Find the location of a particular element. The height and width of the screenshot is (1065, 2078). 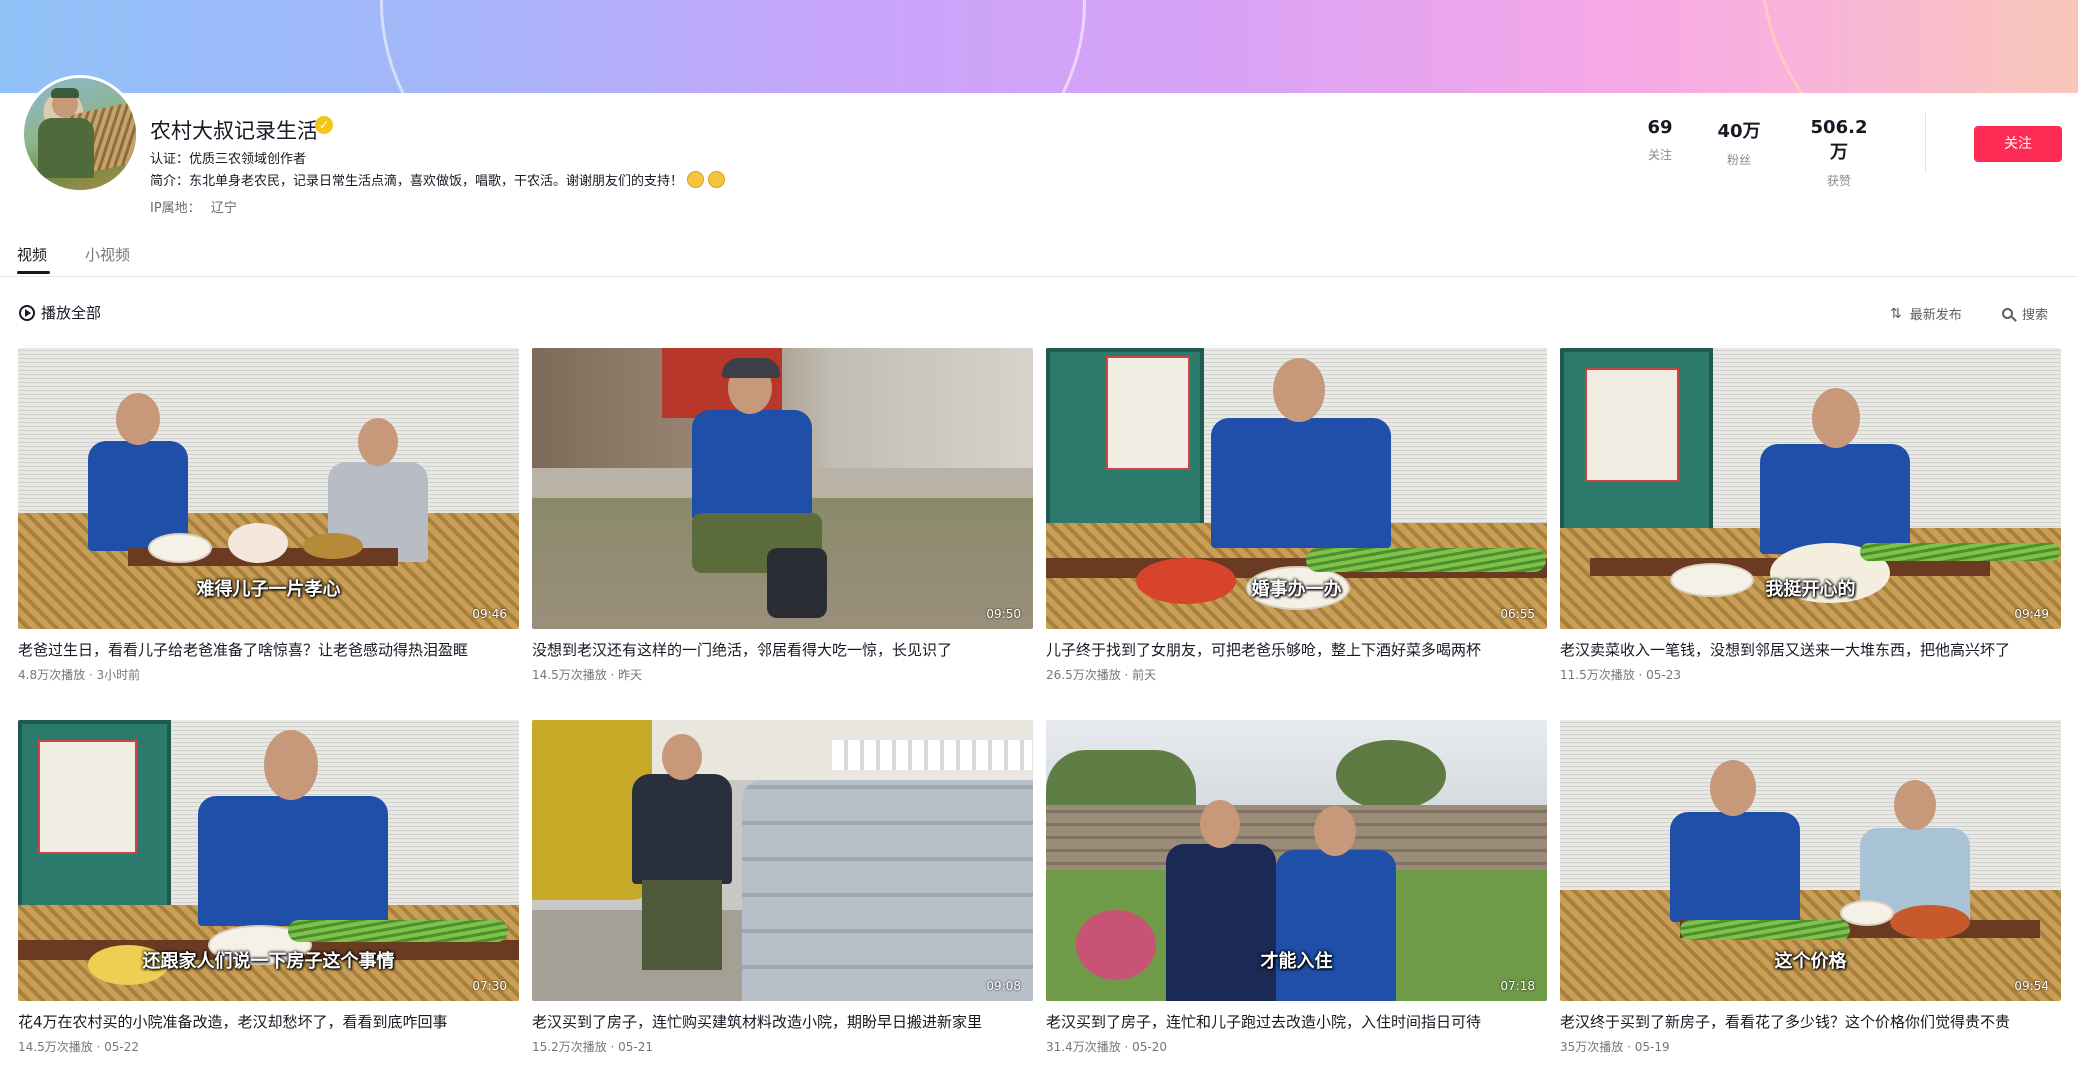

verified-badge-icon: ✓ is located at coordinates (324, 125).